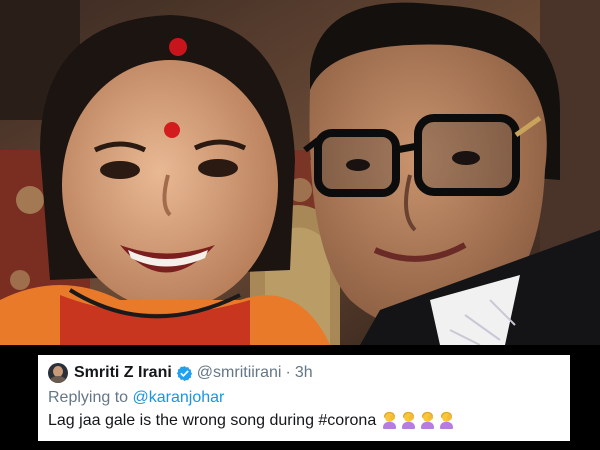 The width and height of the screenshot is (600, 450). I want to click on verified-badge-icon, so click(184, 373).